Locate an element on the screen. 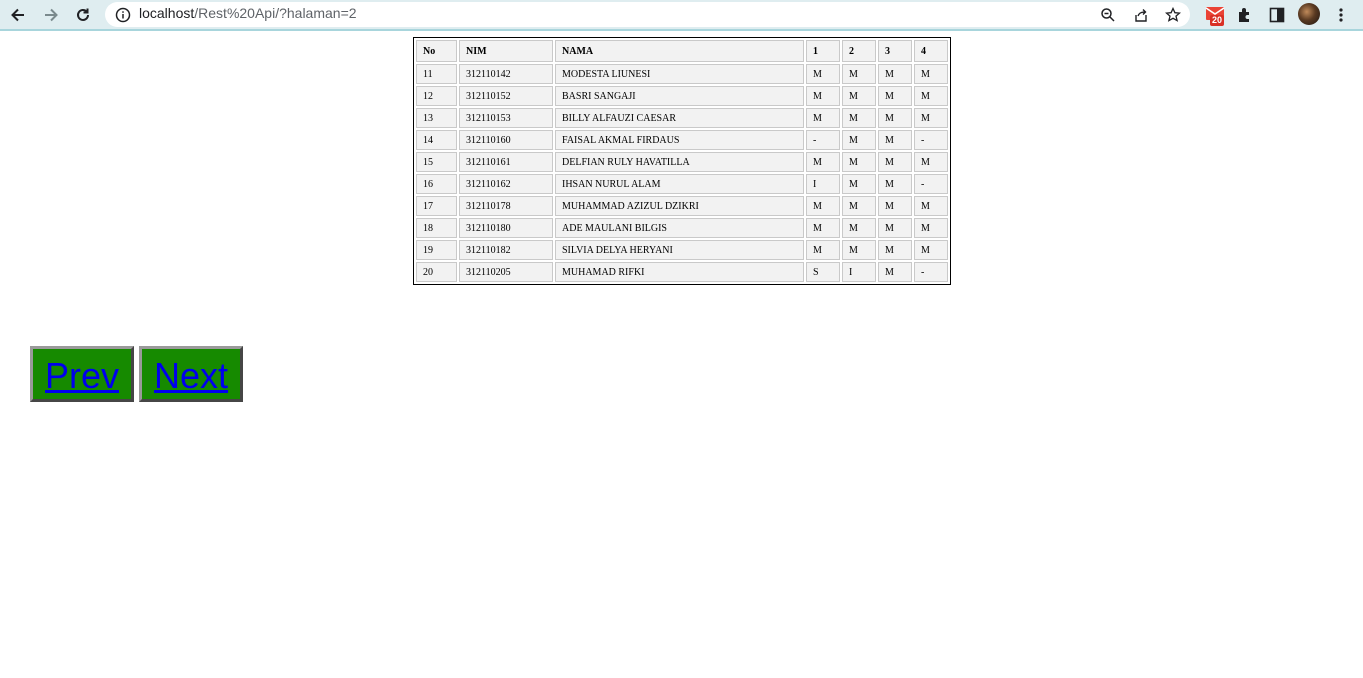 The width and height of the screenshot is (1363, 678). header-nama: NAMA is located at coordinates (679, 51).